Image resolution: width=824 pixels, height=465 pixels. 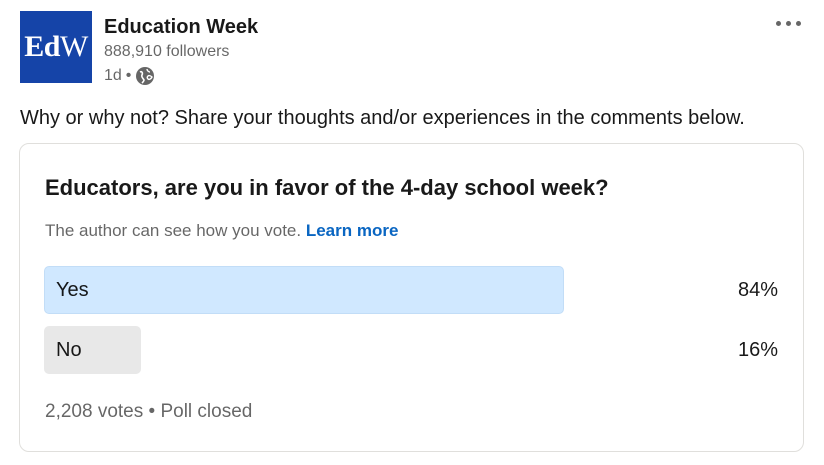 What do you see at coordinates (113, 75) in the screenshot?
I see `post-time: 1d` at bounding box center [113, 75].